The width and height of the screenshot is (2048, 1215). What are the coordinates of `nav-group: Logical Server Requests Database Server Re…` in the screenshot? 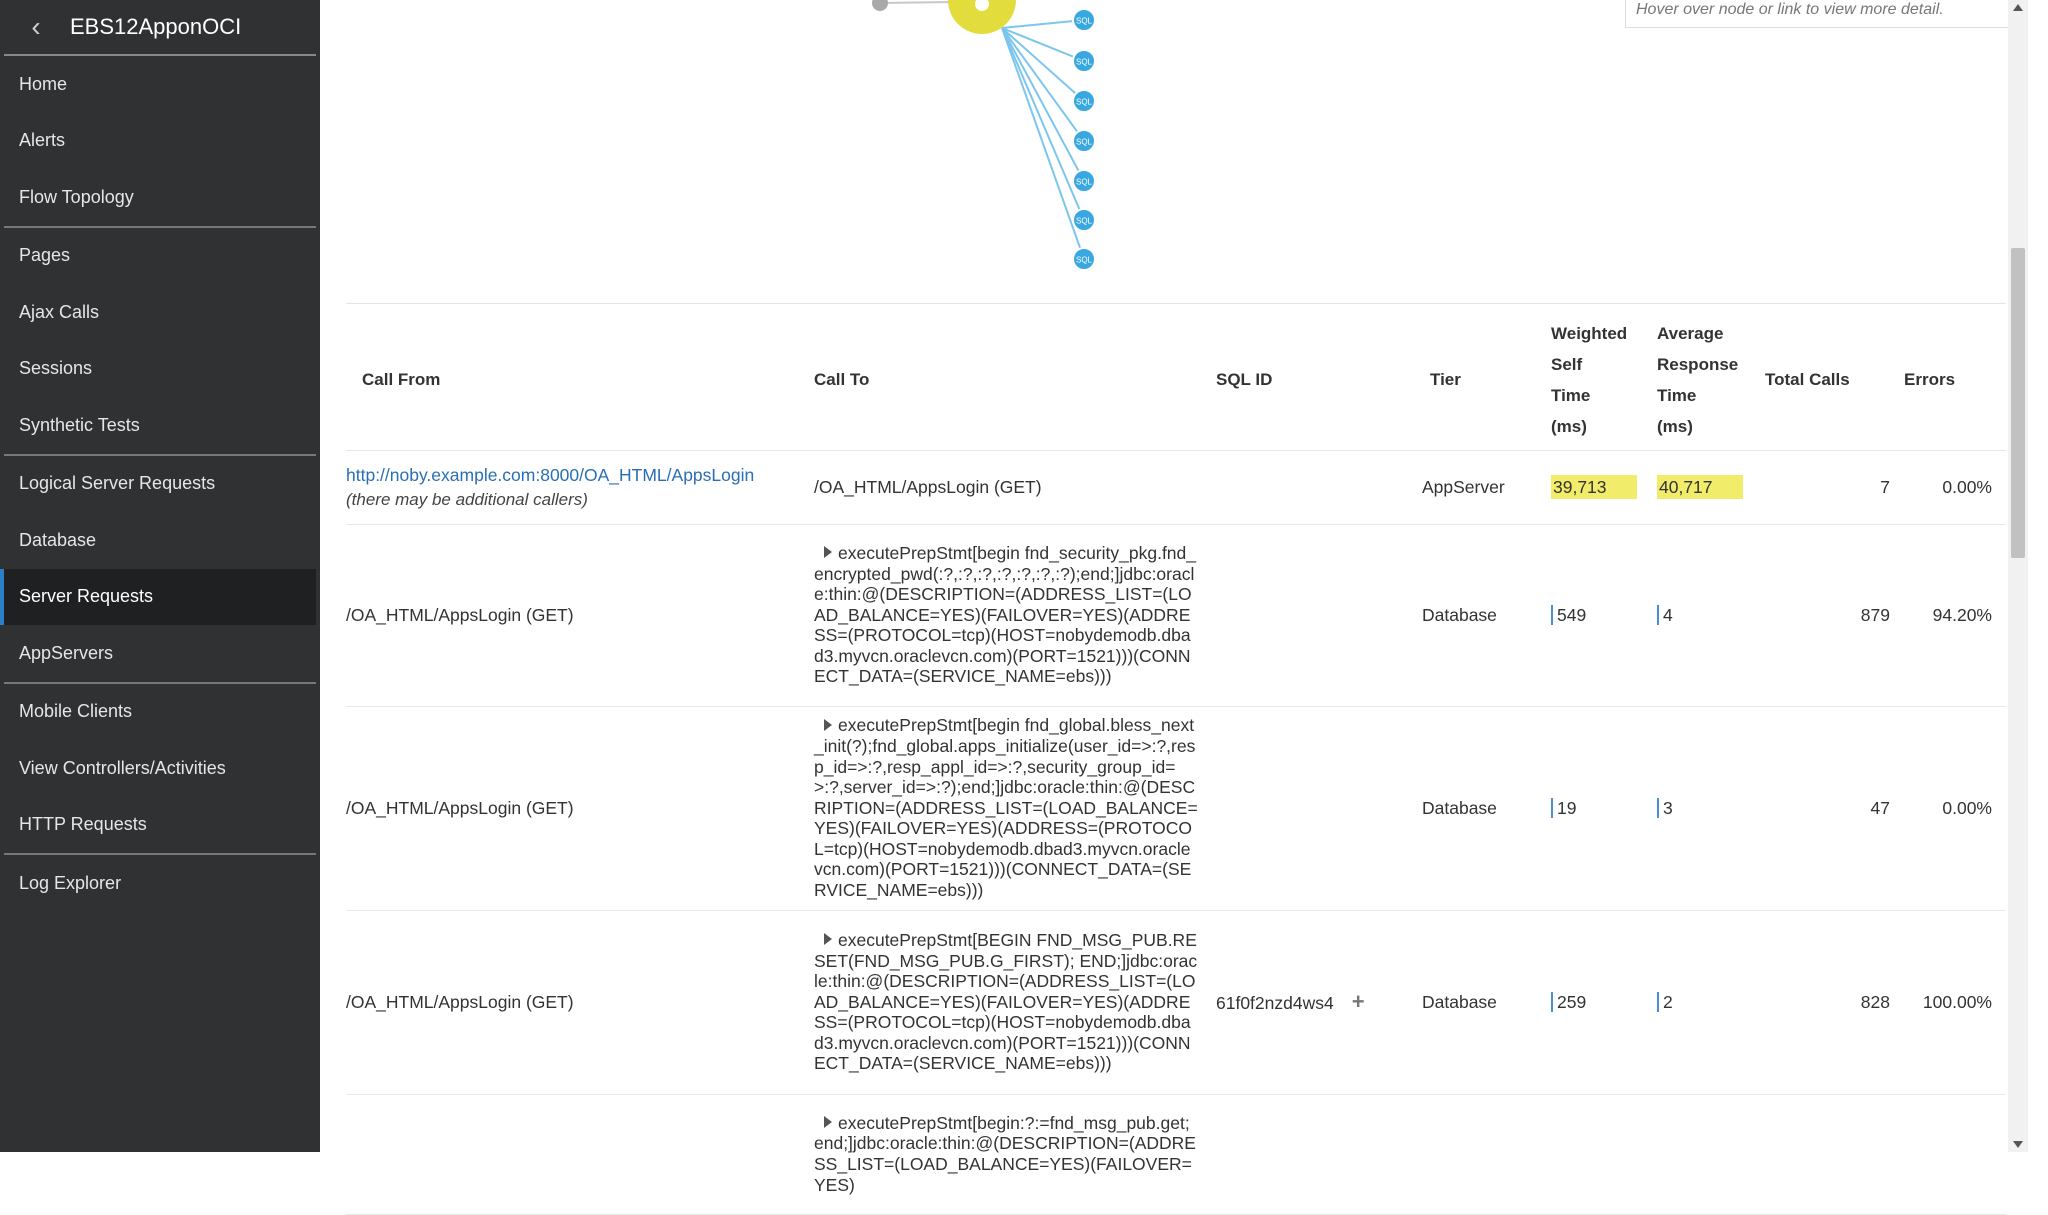 It's located at (158, 570).